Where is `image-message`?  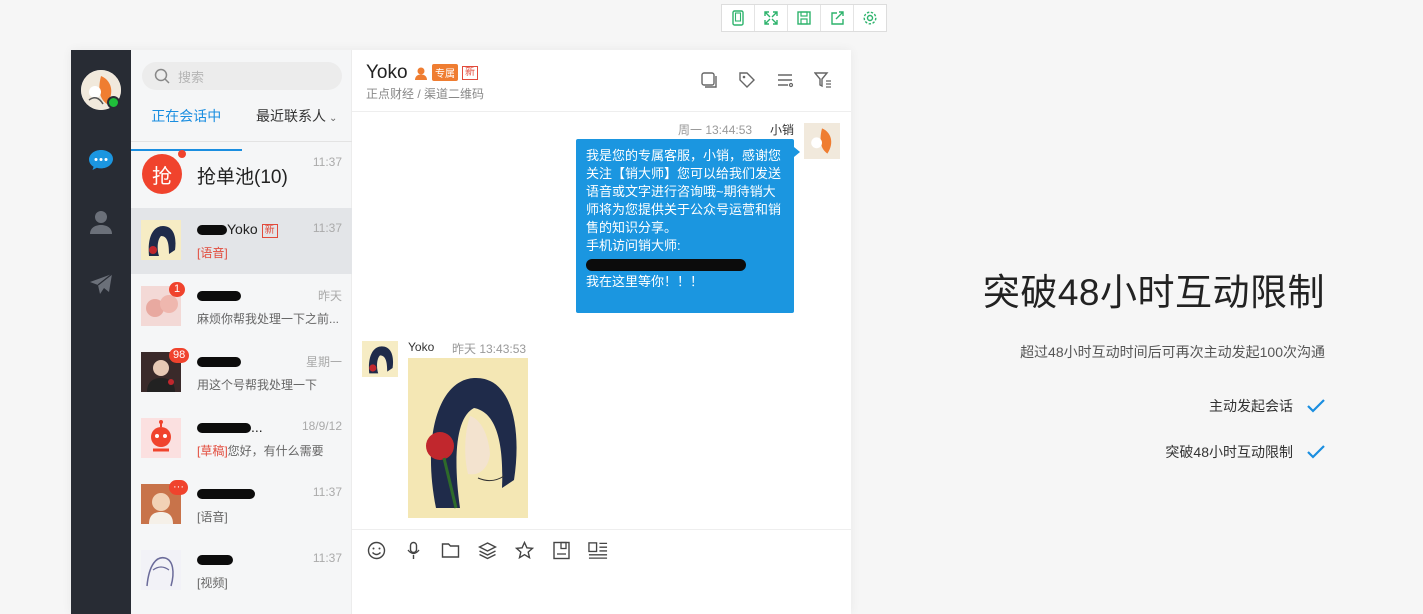 image-message is located at coordinates (468, 438).